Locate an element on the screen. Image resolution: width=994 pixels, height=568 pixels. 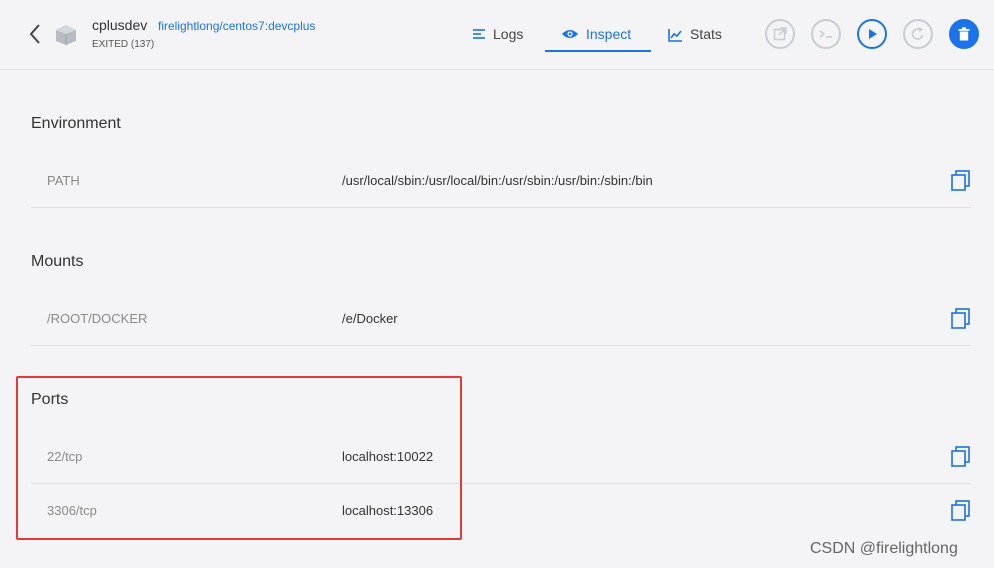
tab-stats-label: Stats is located at coordinates (706, 34).